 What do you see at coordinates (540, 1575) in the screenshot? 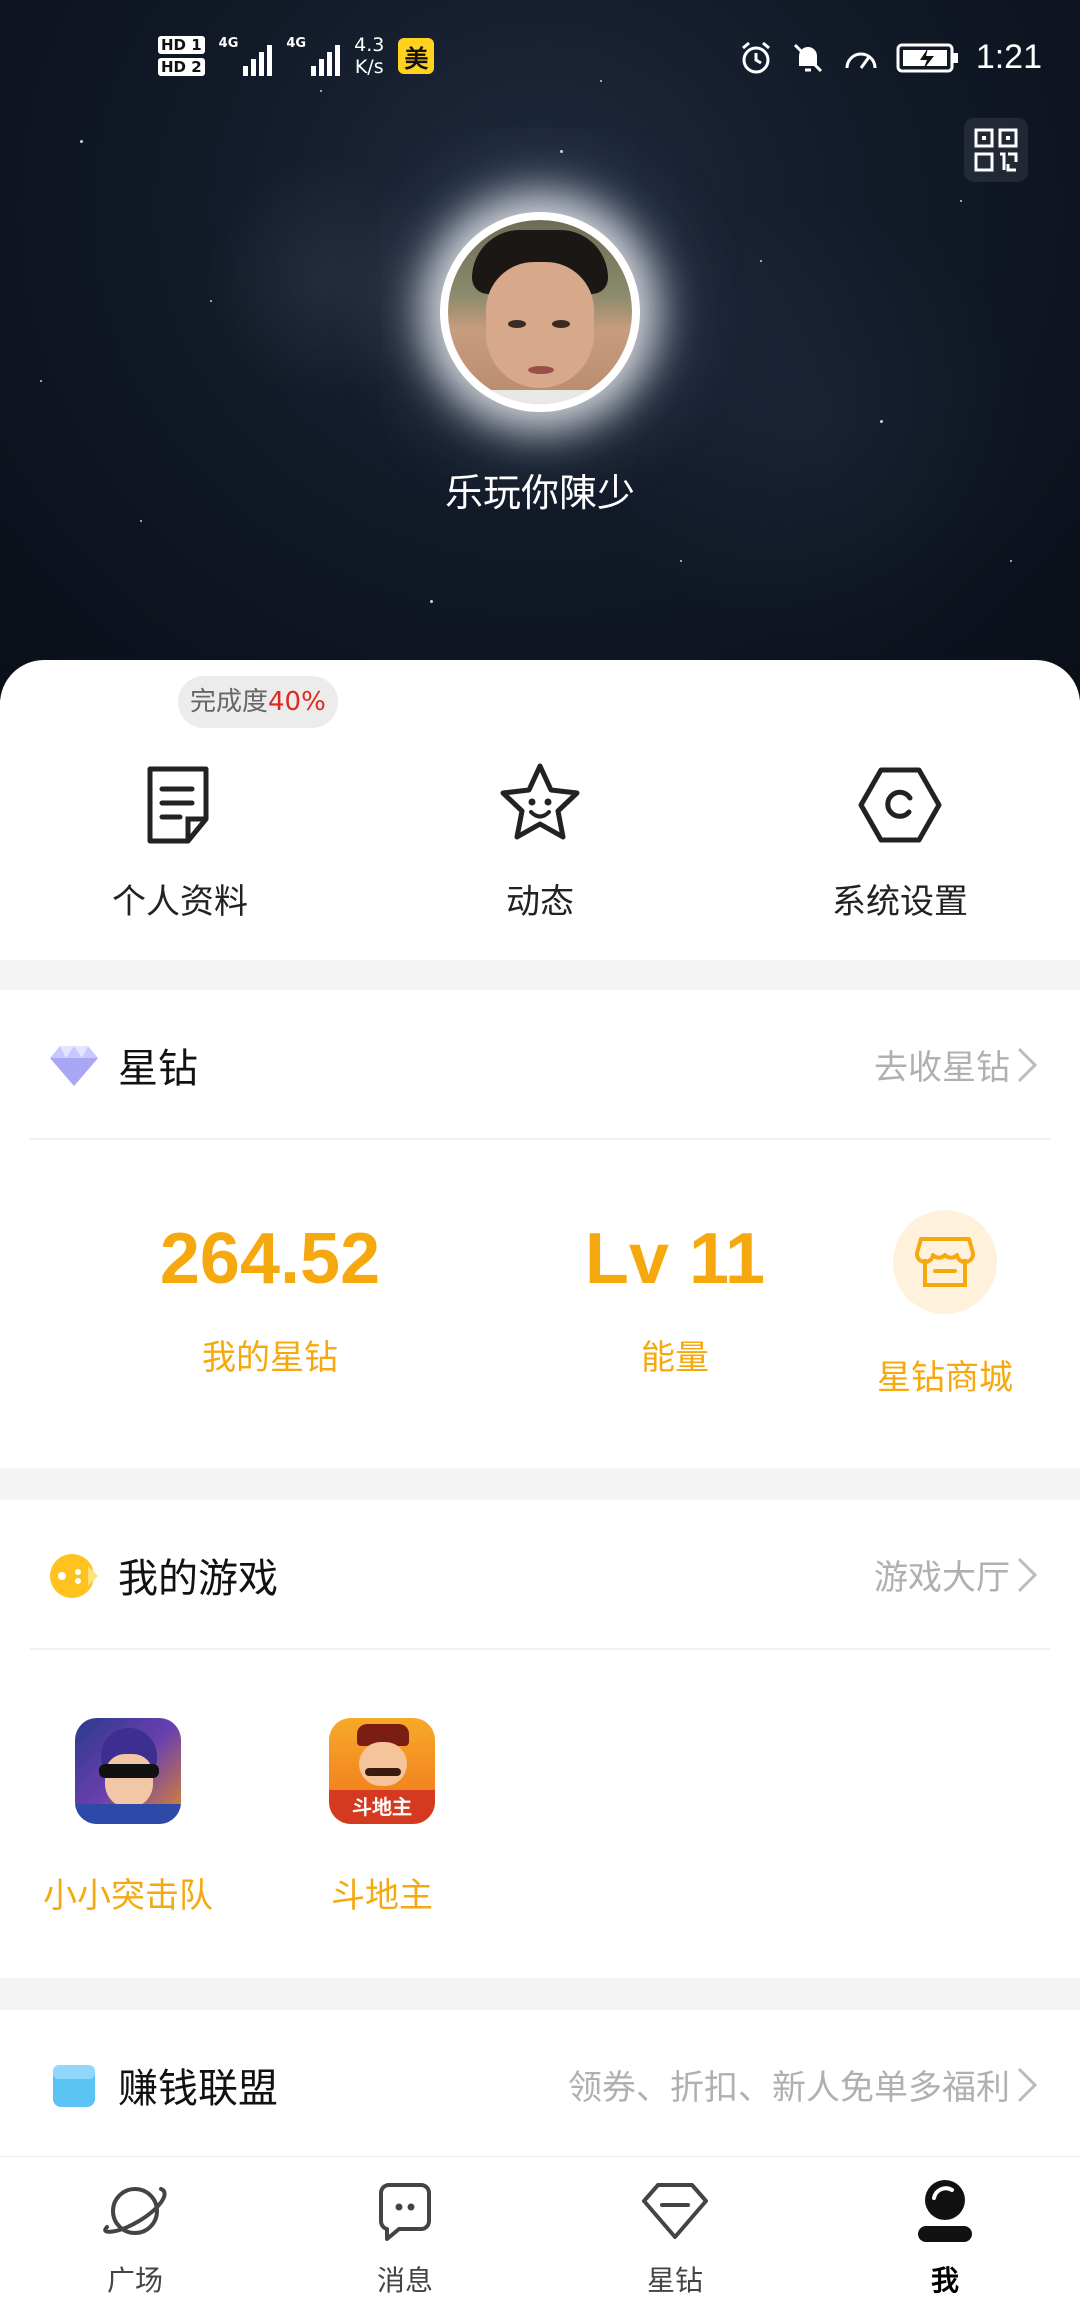
I see `my-games-header: 我的游戏 游戏大厅` at bounding box center [540, 1575].